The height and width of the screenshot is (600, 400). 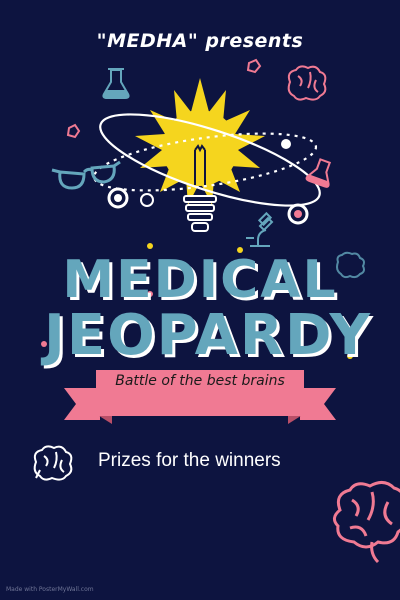 I want to click on title-line-2: JEOPARDY, so click(x=208, y=335).